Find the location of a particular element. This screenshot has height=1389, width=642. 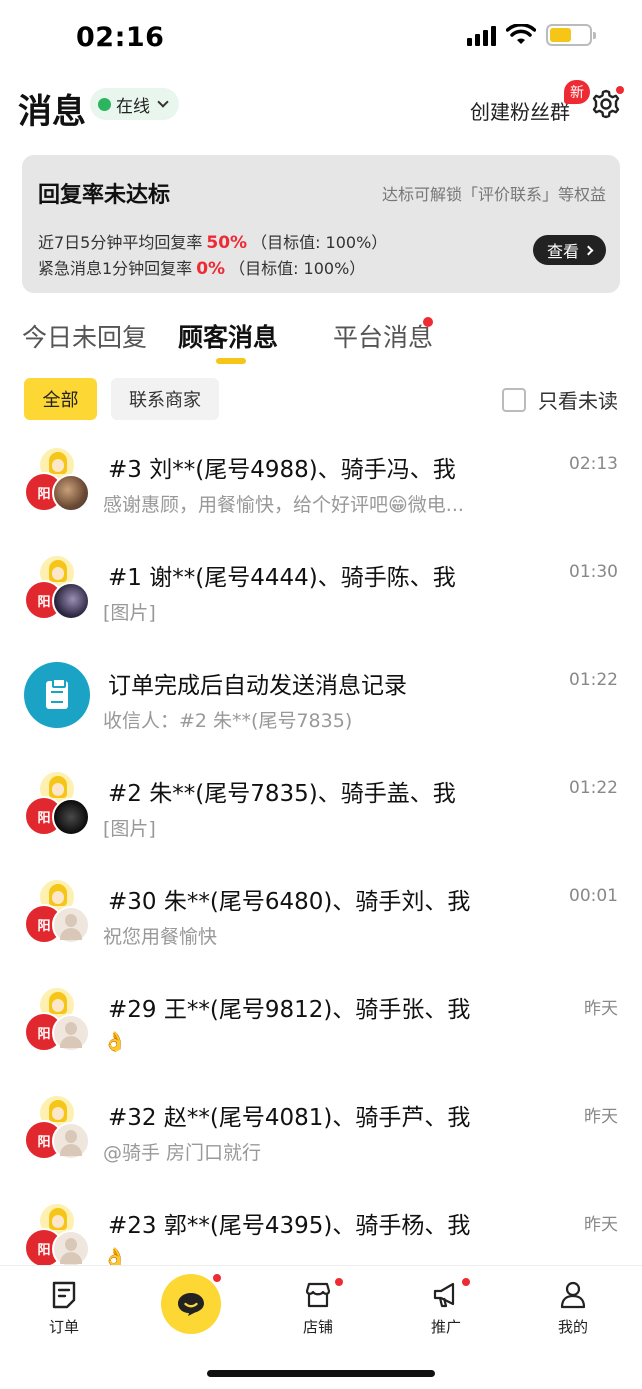

urgent-reply-rate-label: 紧急消息1分钟回复率 is located at coordinates (115, 268).